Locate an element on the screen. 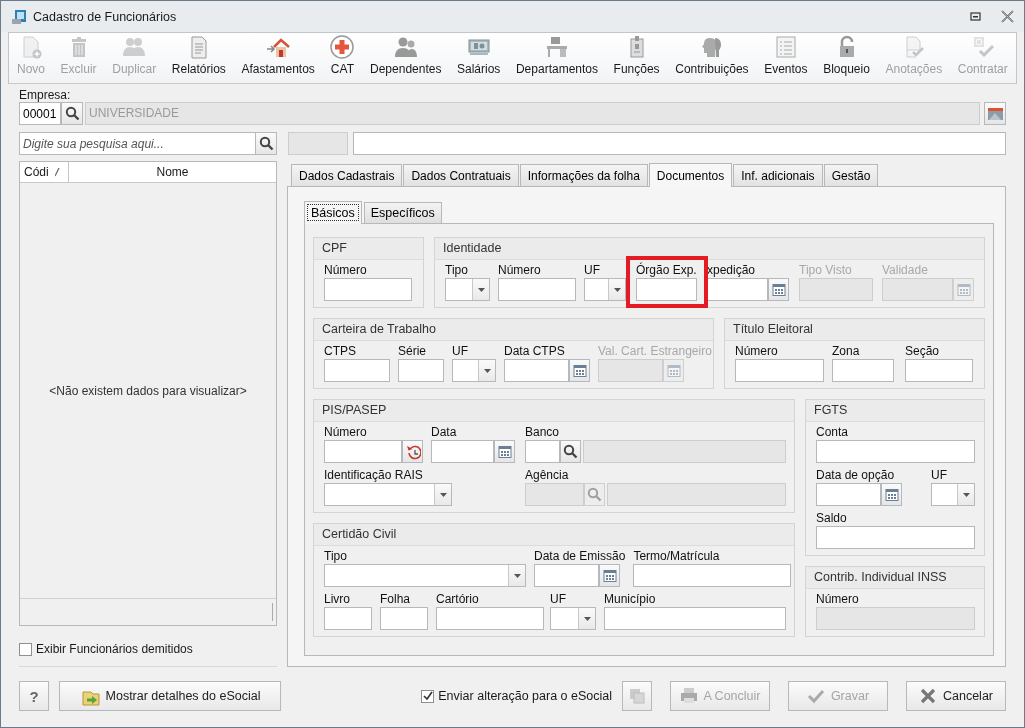 This screenshot has height=728, width=1025. tab: Documentos is located at coordinates (690, 175).